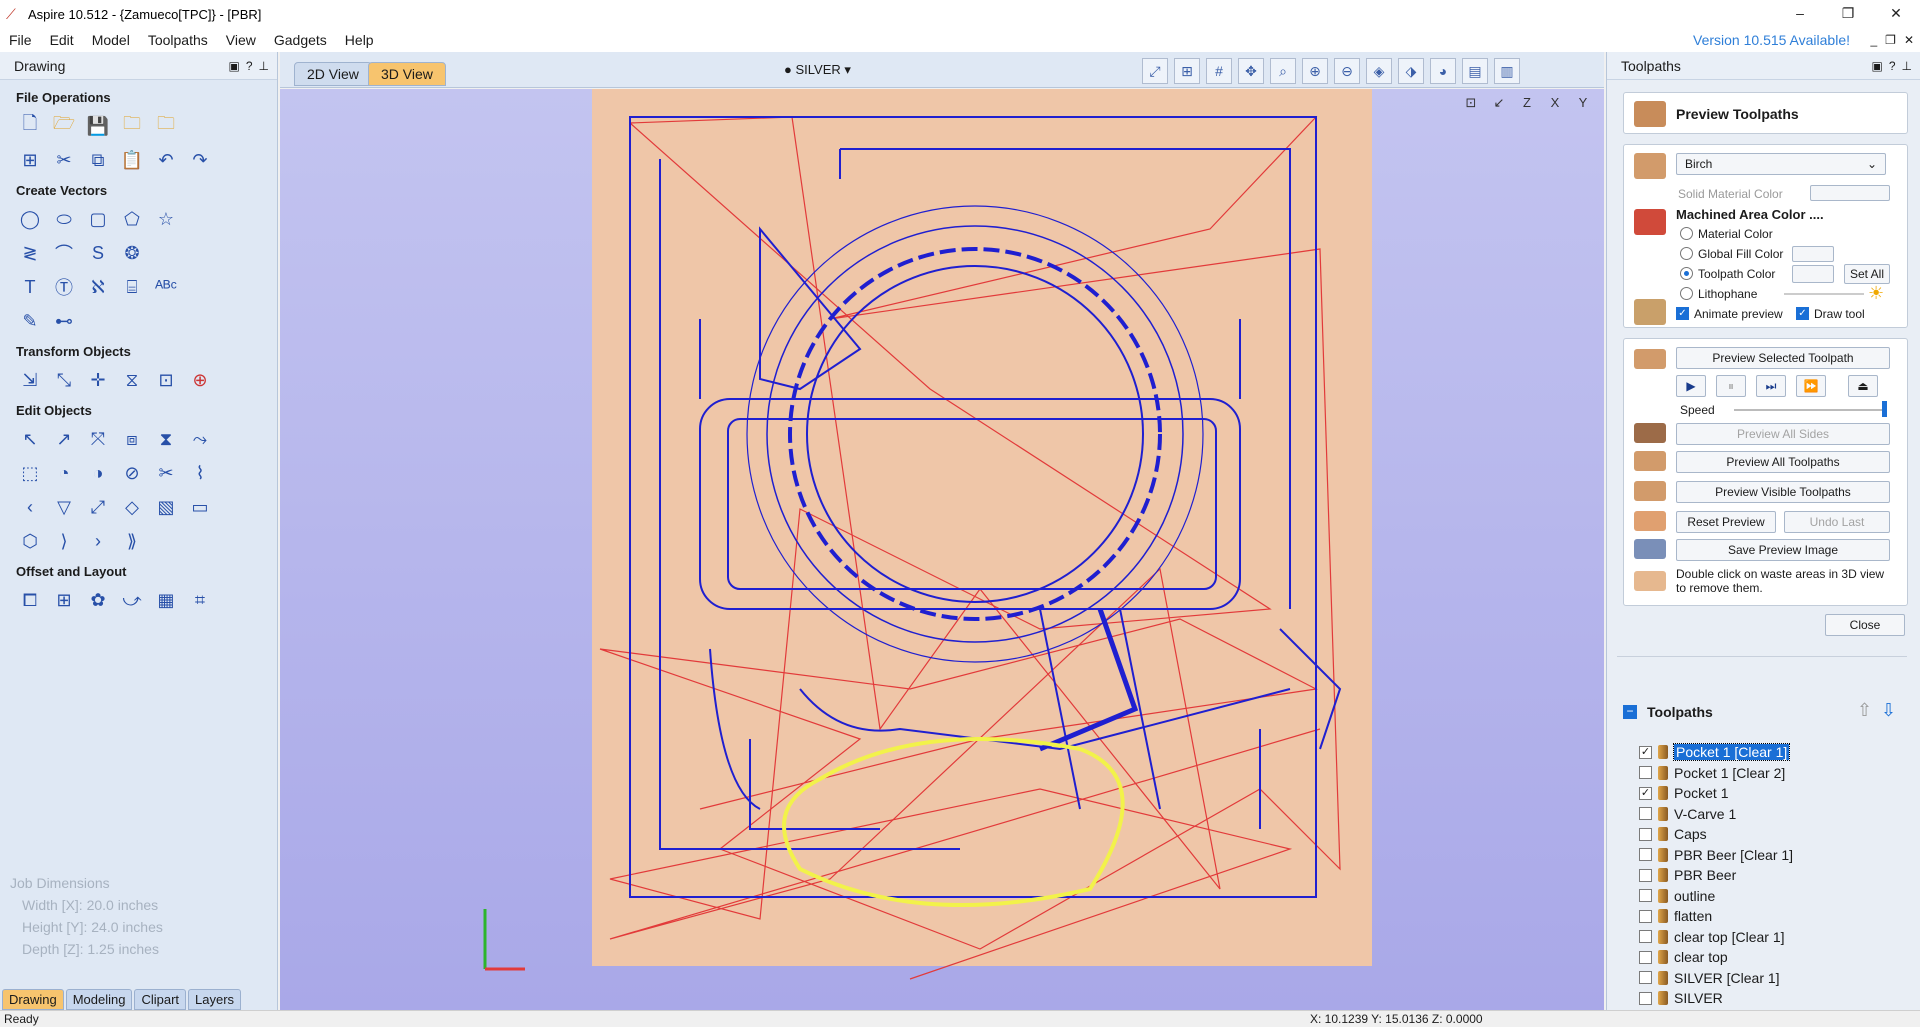 This screenshot has width=1920, height=1027. What do you see at coordinates (200, 160) in the screenshot?
I see `redo-icon: ↷` at bounding box center [200, 160].